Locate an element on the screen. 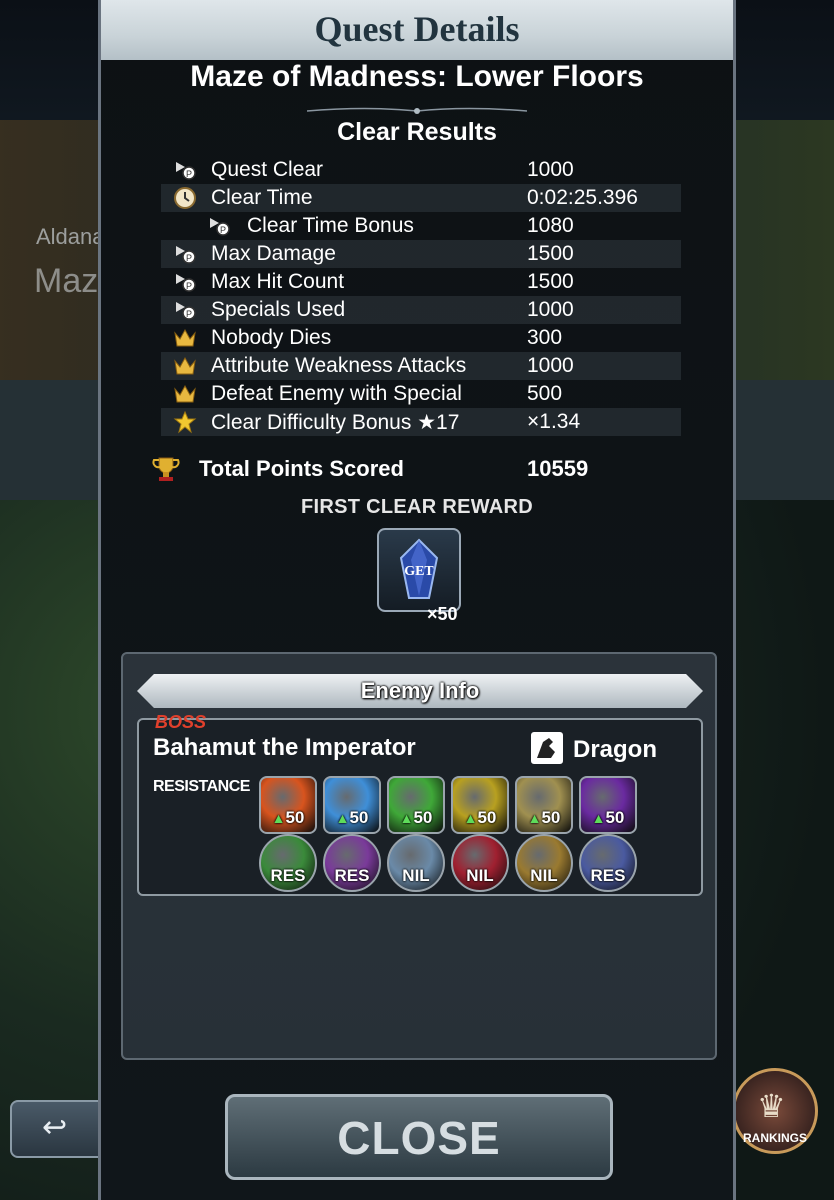  ice-resistance-icon: ▲50 is located at coordinates (352, 805).